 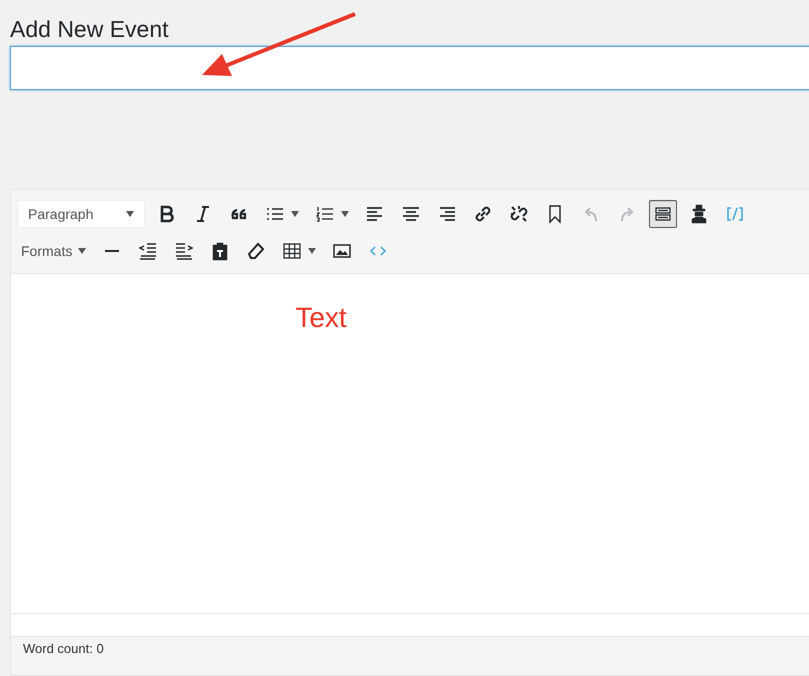 I want to click on keyboard-button, so click(x=663, y=214).